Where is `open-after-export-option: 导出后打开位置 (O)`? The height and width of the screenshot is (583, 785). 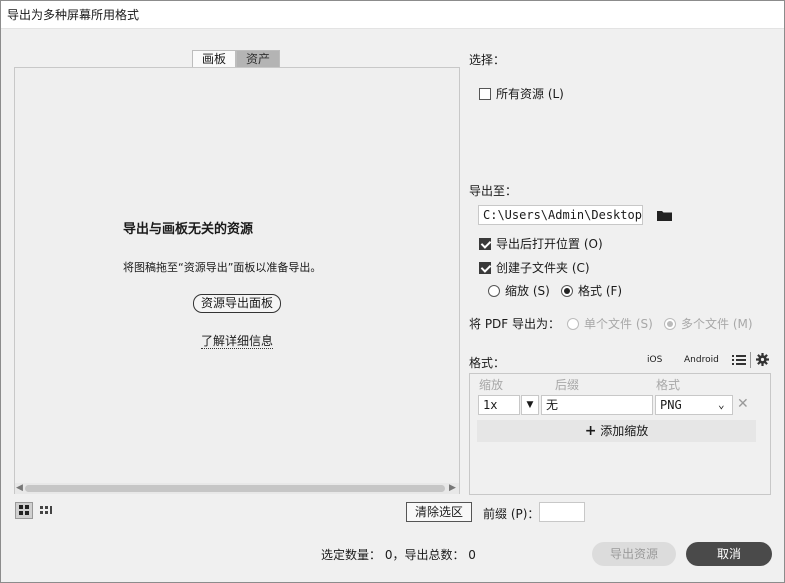
open-after-export-option: 导出后打开位置 (O) is located at coordinates (541, 243).